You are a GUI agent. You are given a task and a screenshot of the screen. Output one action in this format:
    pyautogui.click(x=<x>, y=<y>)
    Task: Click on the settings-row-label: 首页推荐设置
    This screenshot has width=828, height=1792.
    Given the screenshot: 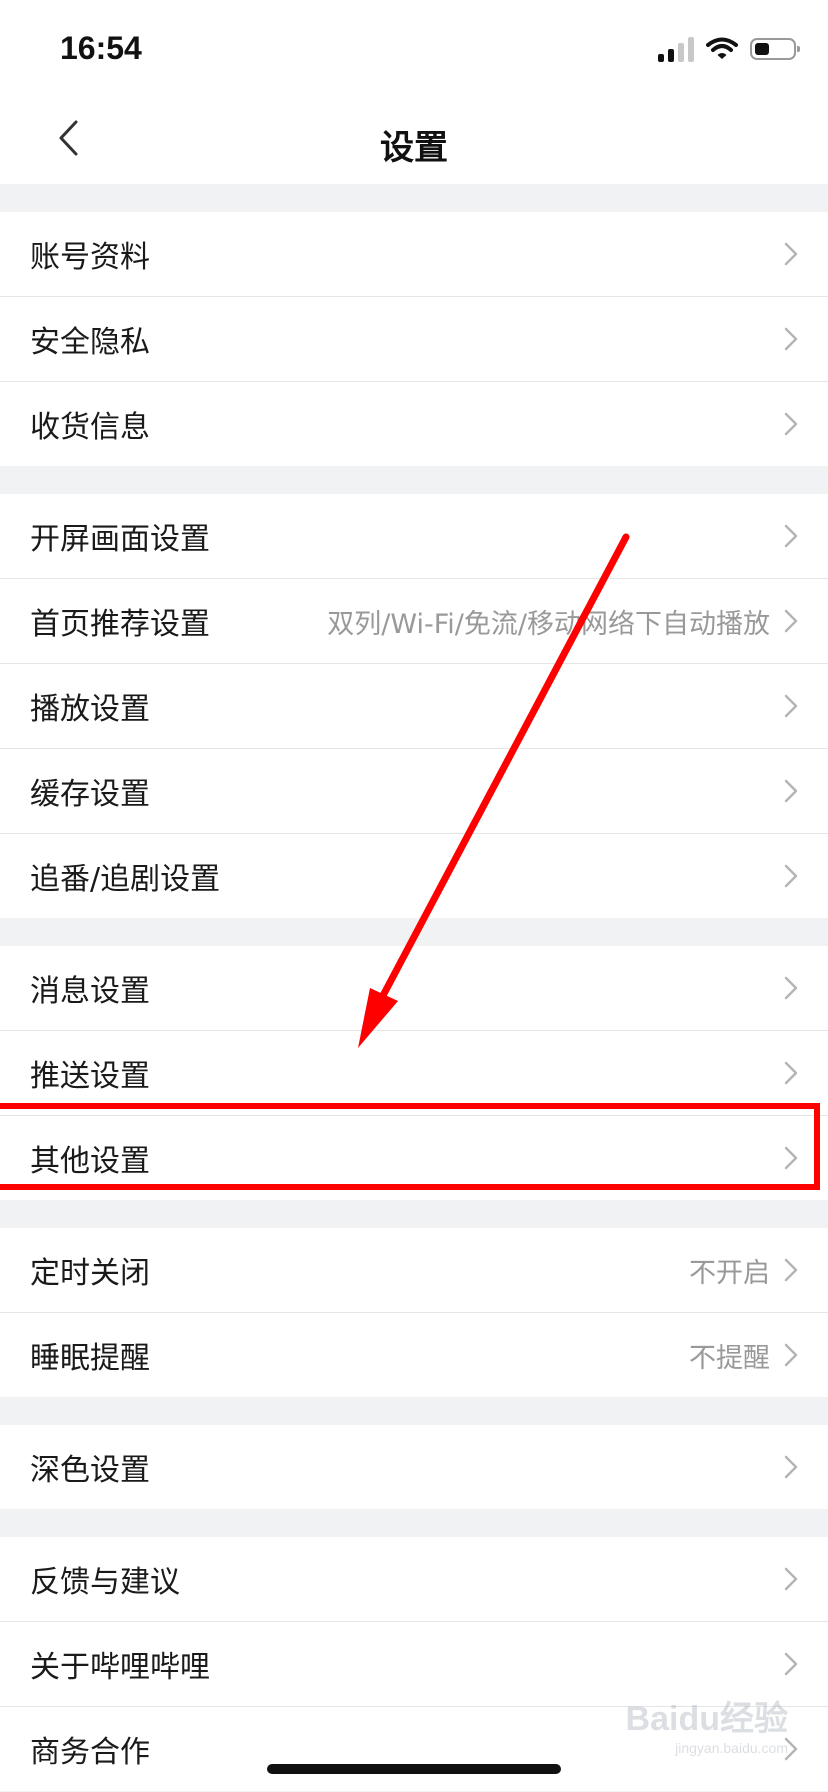 What is the action you would take?
    pyautogui.click(x=120, y=624)
    